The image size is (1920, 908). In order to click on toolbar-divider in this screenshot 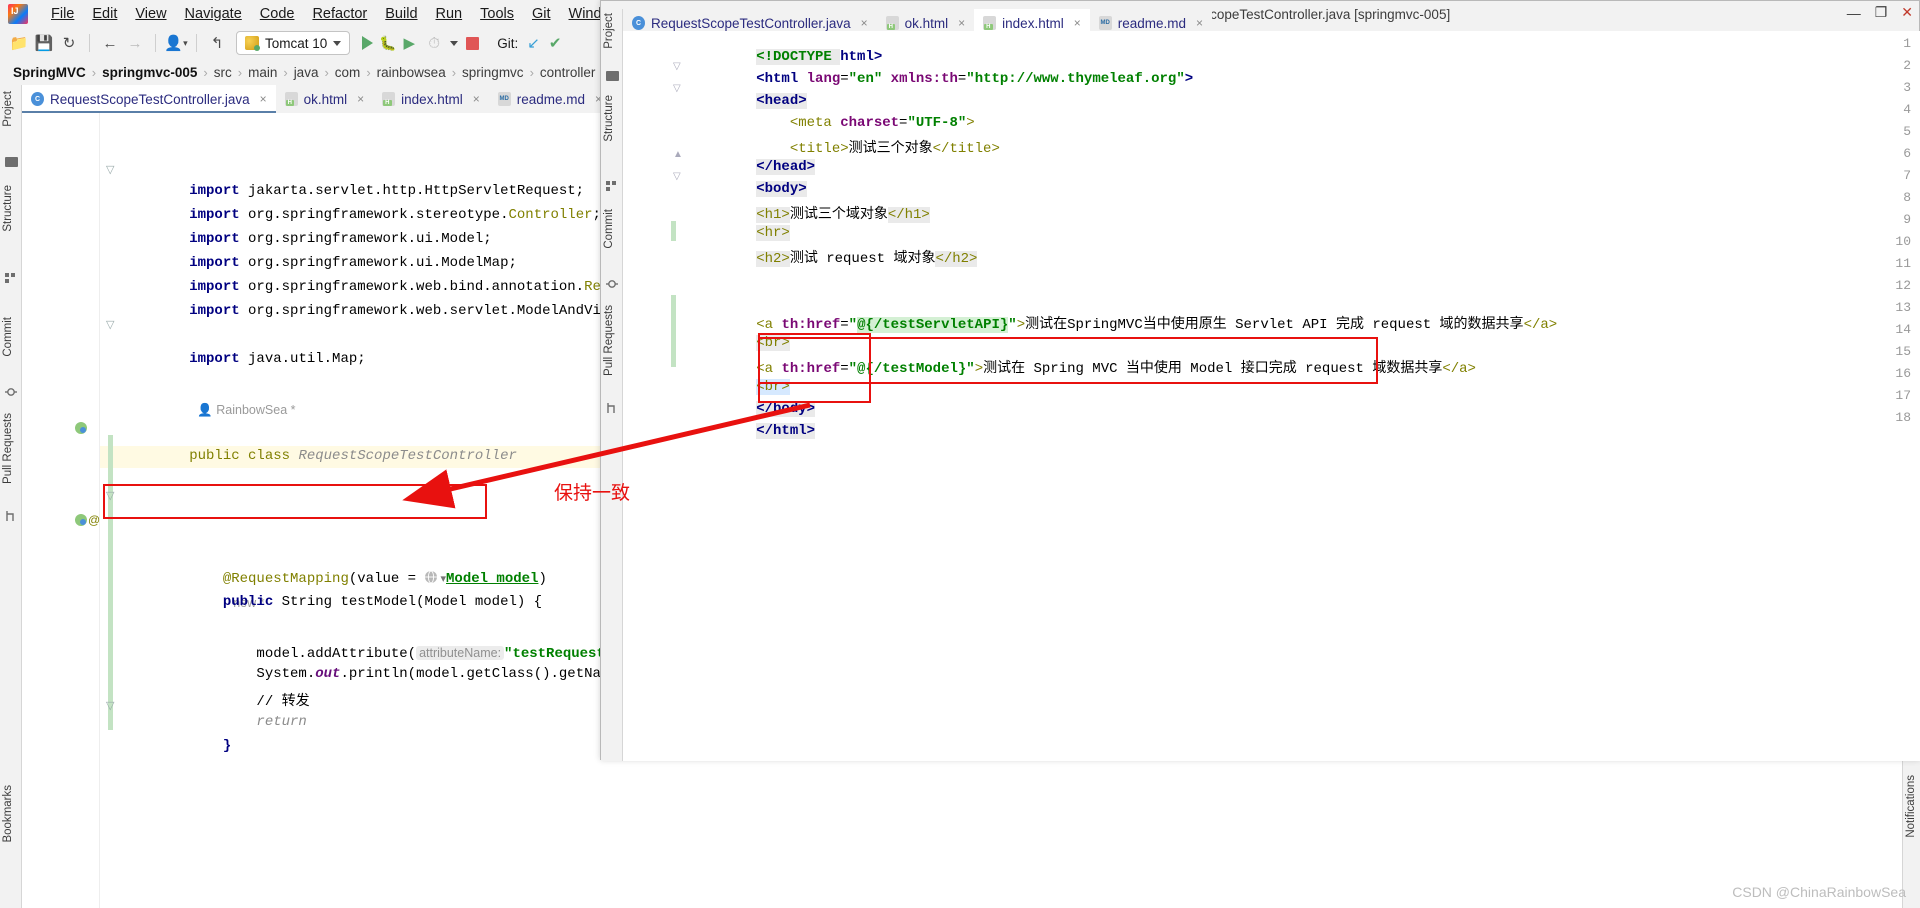, I will do `click(89, 43)`.